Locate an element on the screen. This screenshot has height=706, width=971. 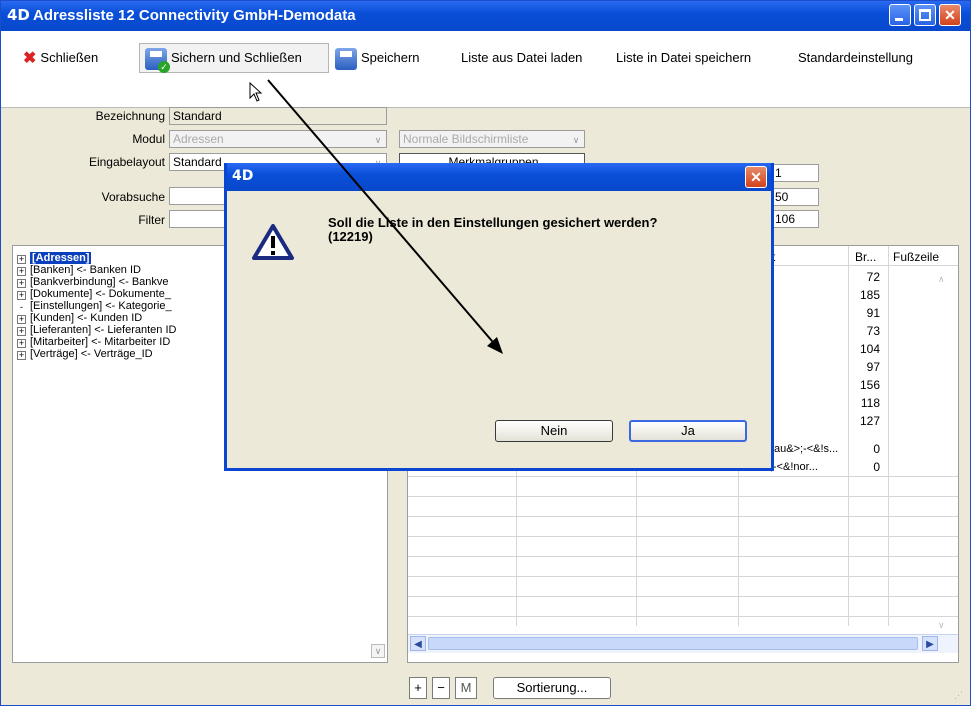
annotation-arrow is located at coordinates (385, 216).